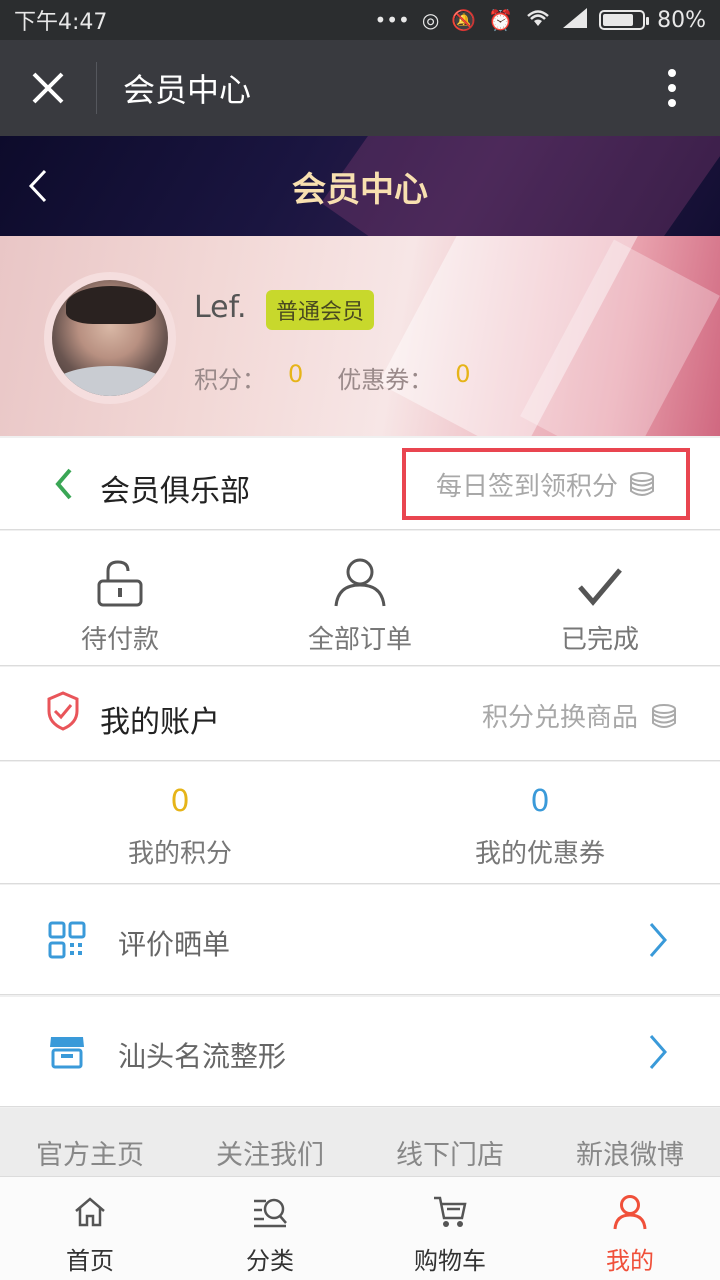  I want to click on daily-signin-label: 每日签到领积分, so click(526, 486).